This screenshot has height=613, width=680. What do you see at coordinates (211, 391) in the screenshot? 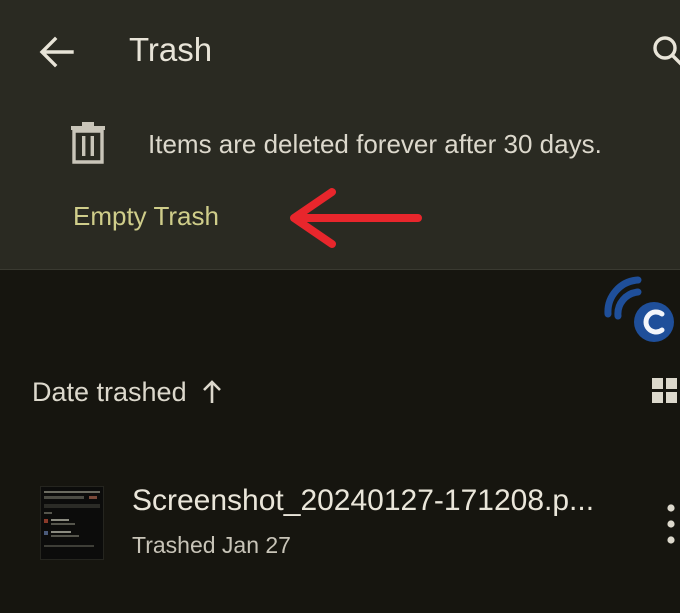
I see `arrow-up-icon` at bounding box center [211, 391].